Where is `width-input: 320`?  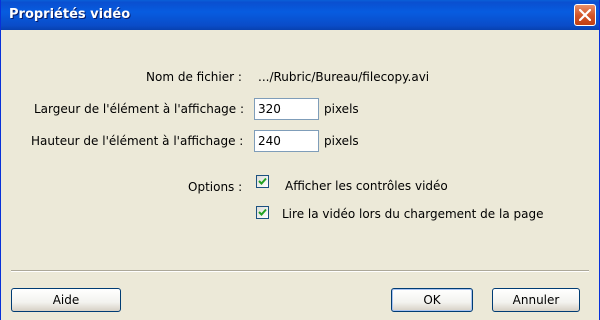 width-input: 320 is located at coordinates (286, 109).